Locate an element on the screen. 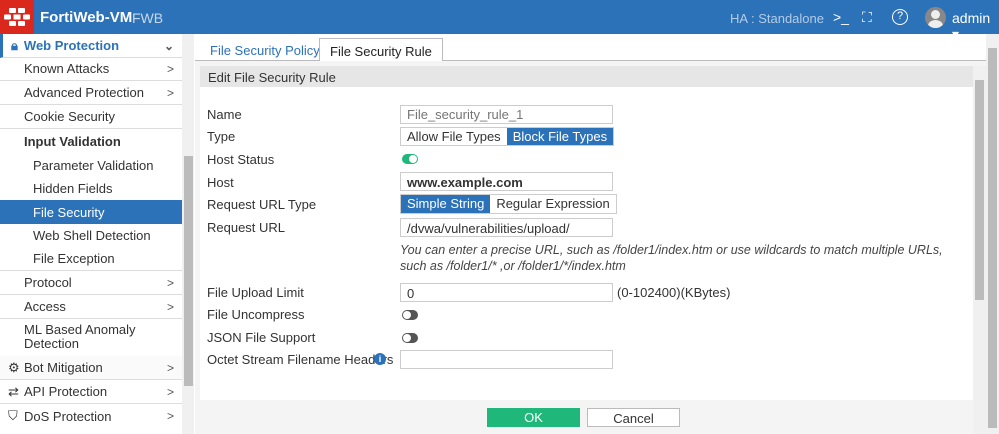 The width and height of the screenshot is (999, 434). sidebar-scrollbar-thumb is located at coordinates (188, 271).